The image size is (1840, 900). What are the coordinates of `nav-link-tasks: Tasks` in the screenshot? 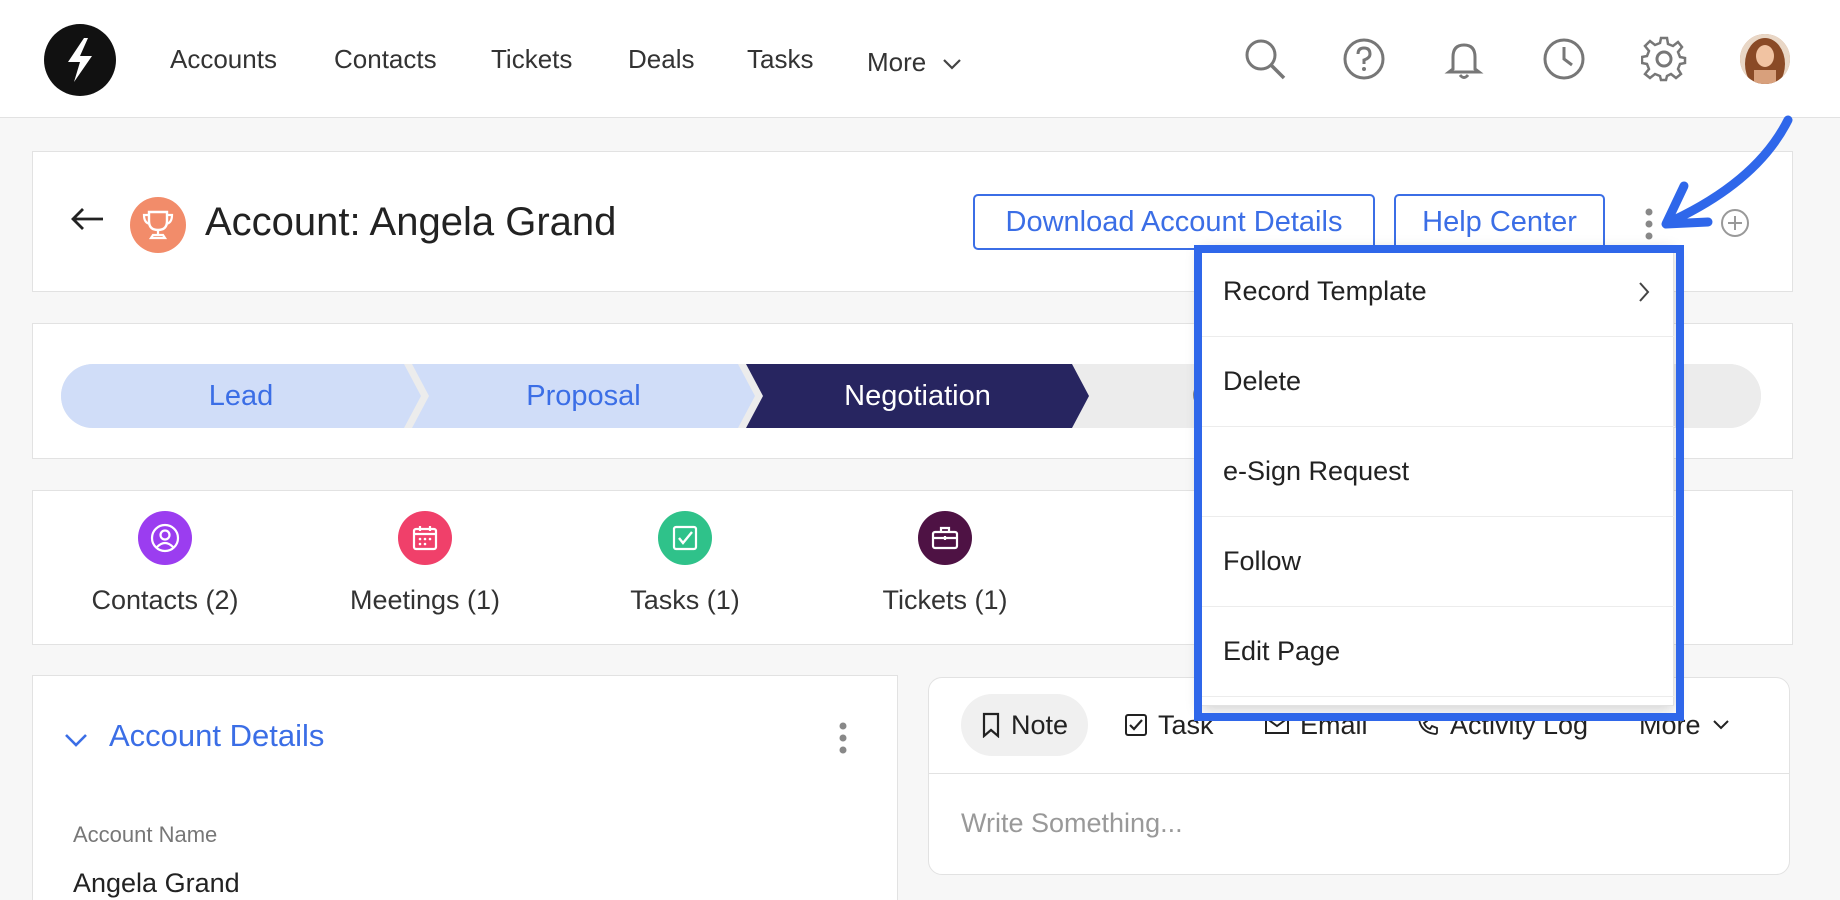 It's located at (780, 59).